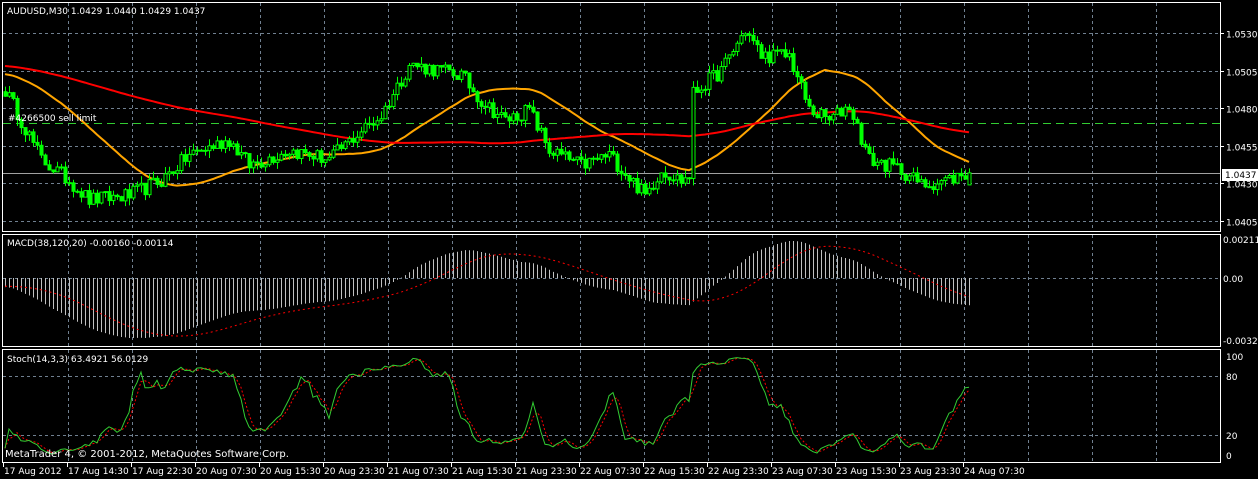  What do you see at coordinates (674, 472) in the screenshot?
I see `time-tick-label: 22 Aug 15:30` at bounding box center [674, 472].